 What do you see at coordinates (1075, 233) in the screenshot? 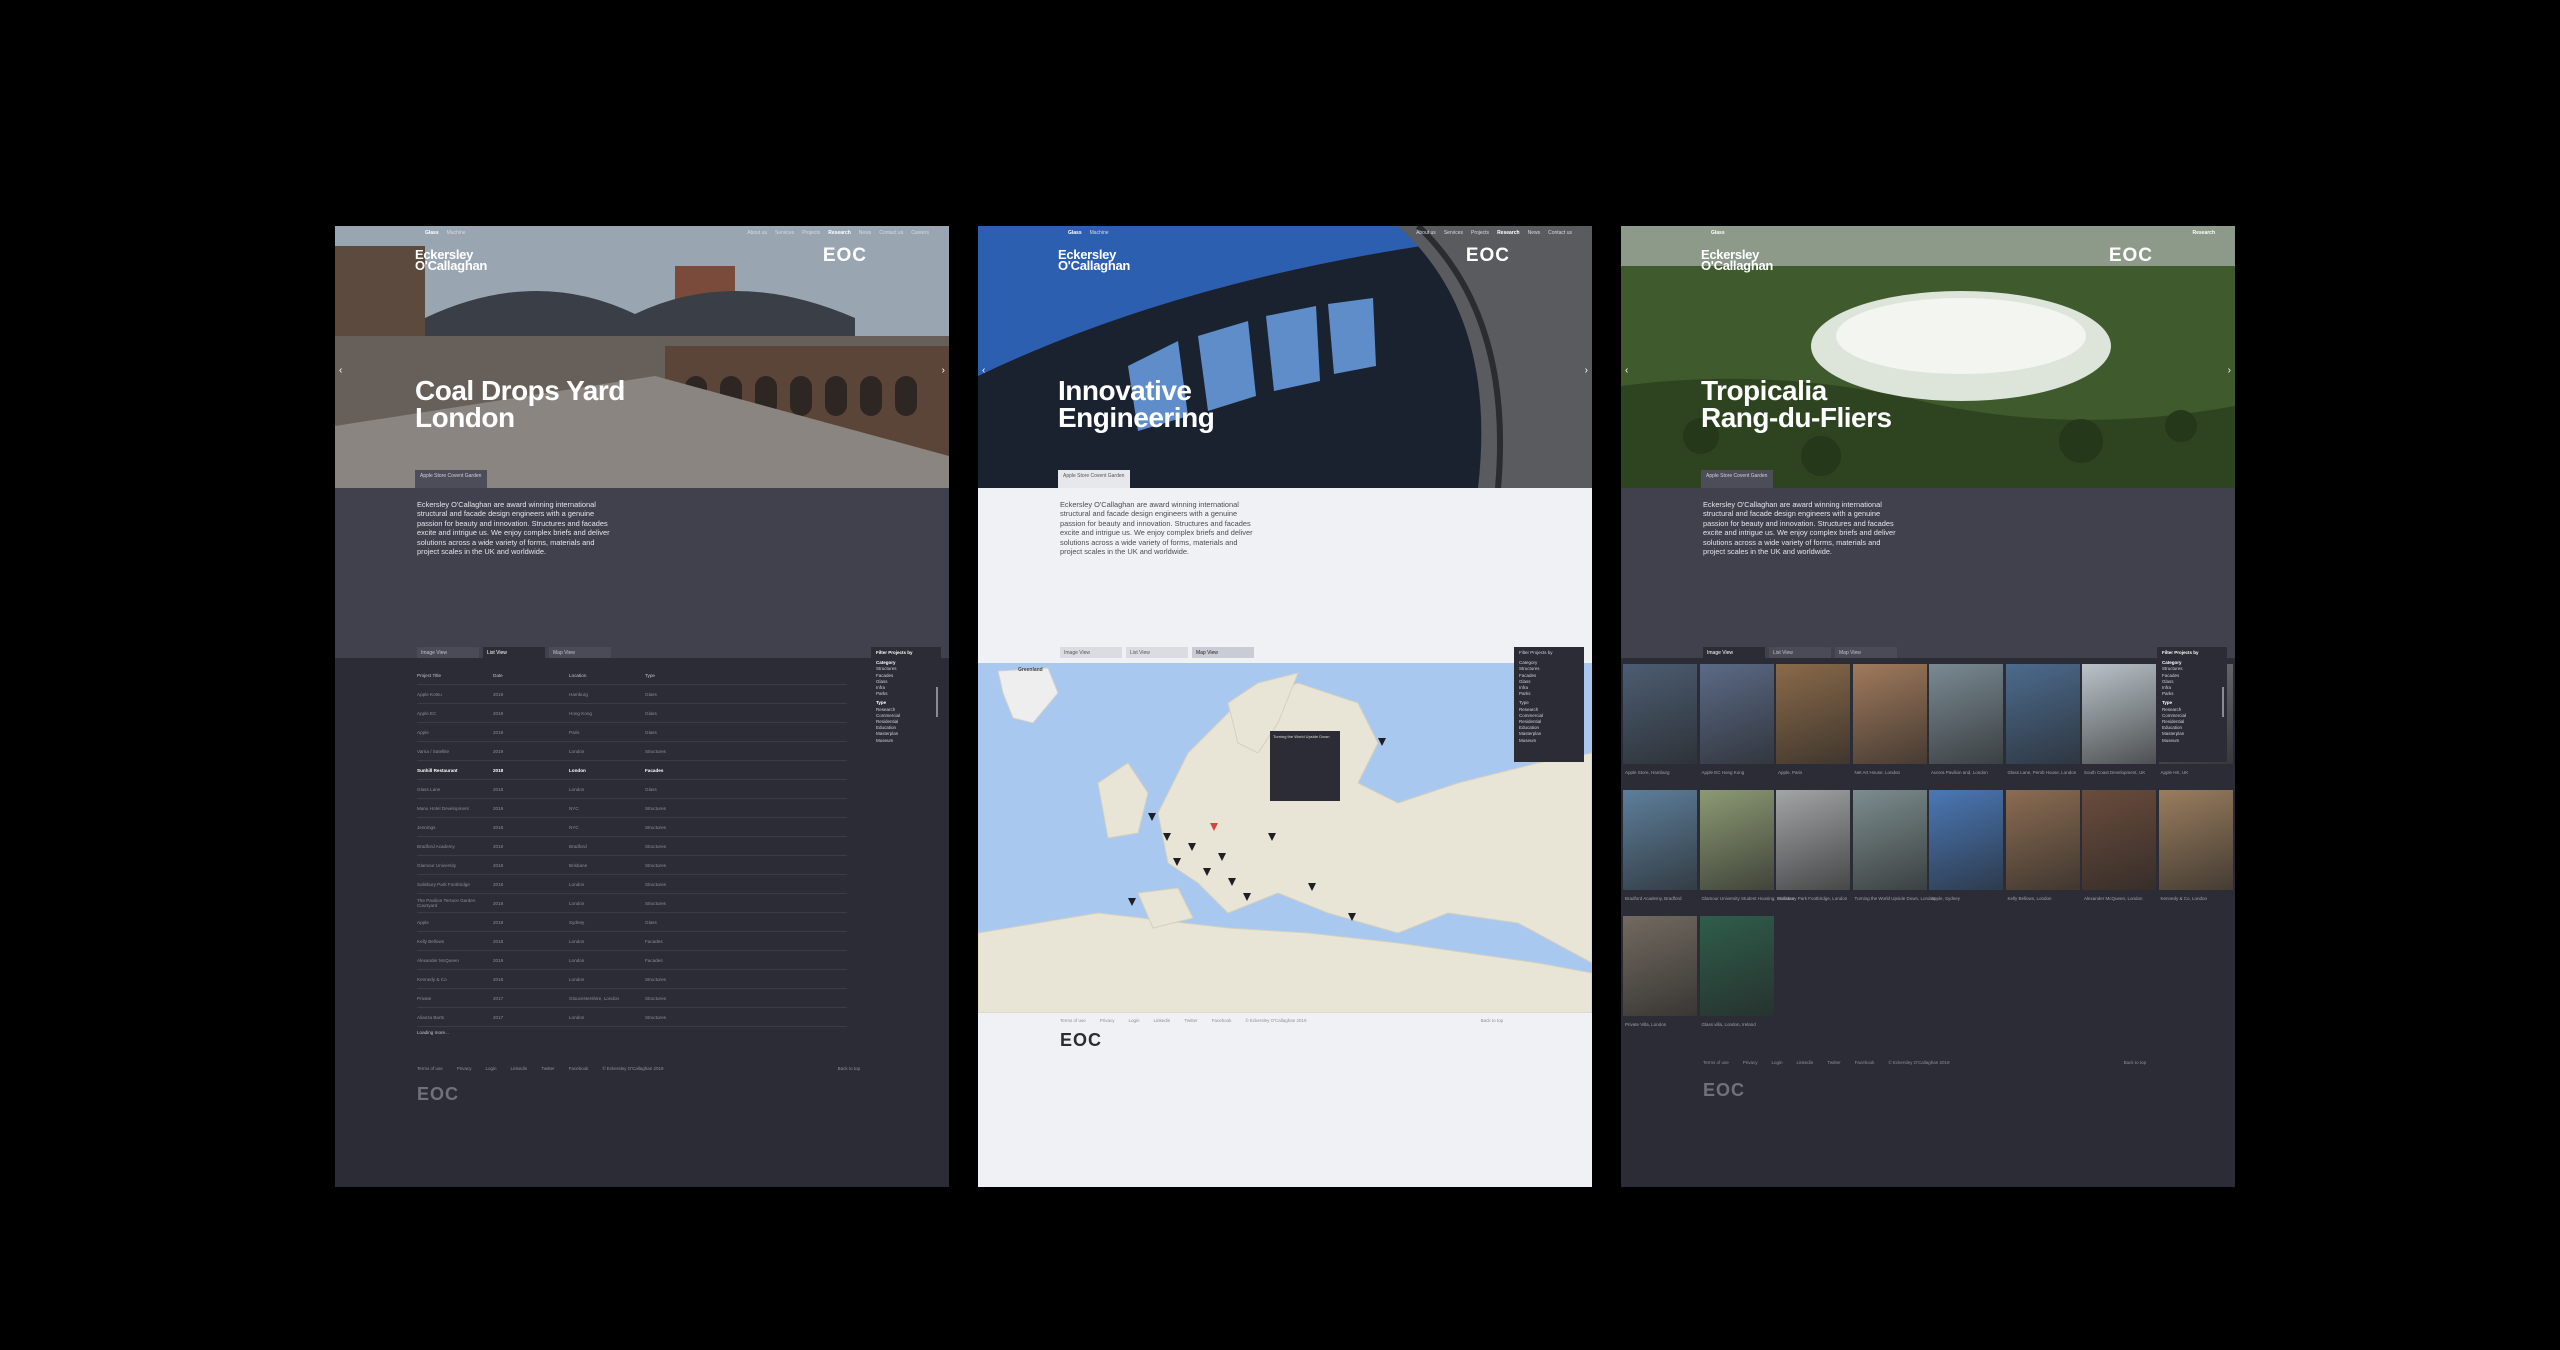
I see `nav-lang-glass: Glass` at bounding box center [1075, 233].